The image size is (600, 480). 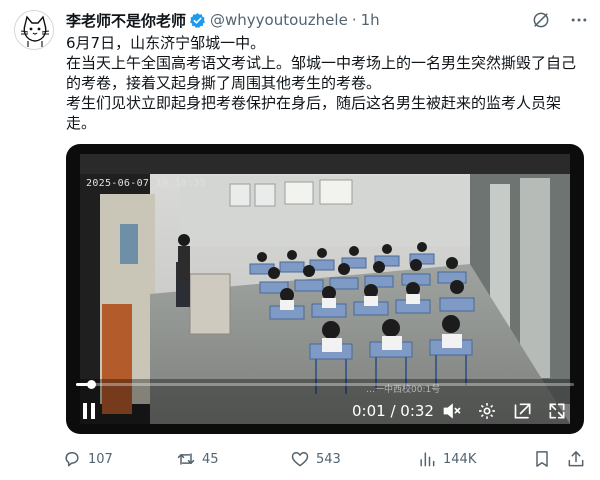 I want to click on tweet-text-line: 6月7日，山东济宁邹城一中。, so click(x=166, y=43).